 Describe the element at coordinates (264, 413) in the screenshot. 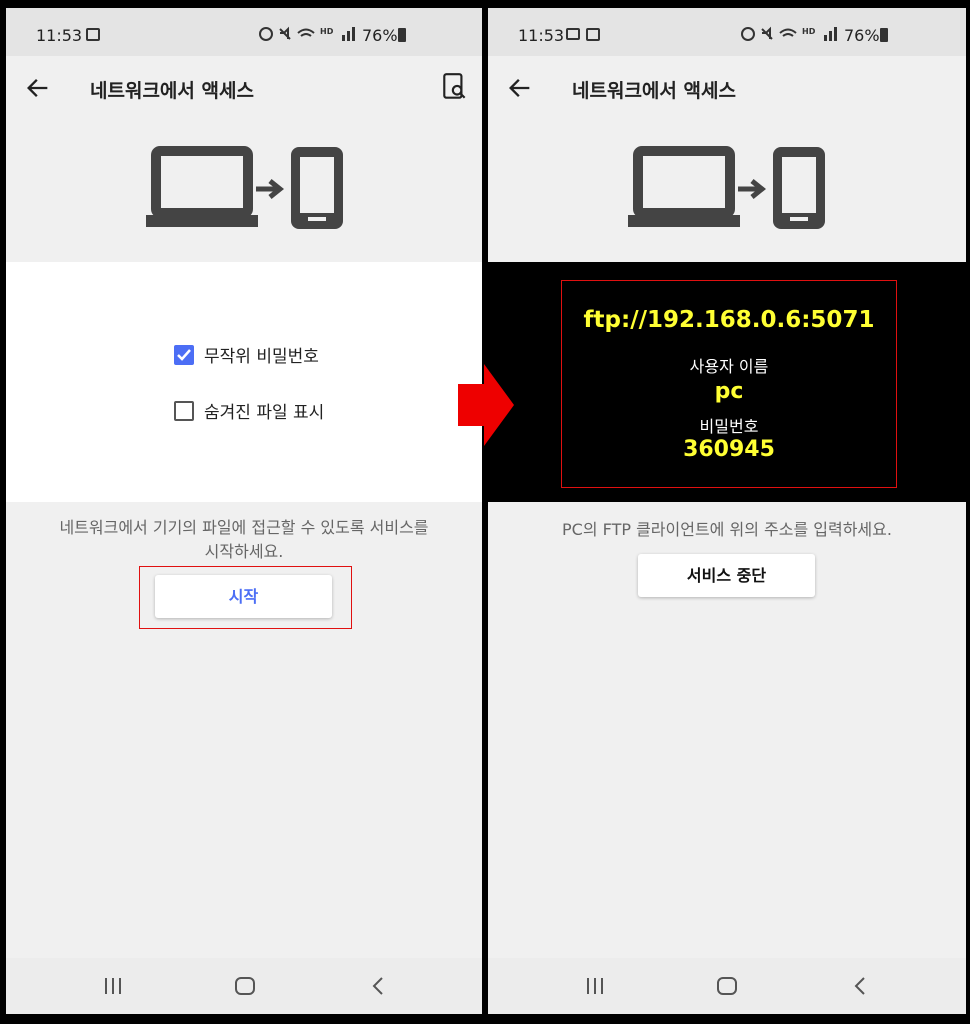

I see `option-label: 숨겨진 파일 표시` at that location.